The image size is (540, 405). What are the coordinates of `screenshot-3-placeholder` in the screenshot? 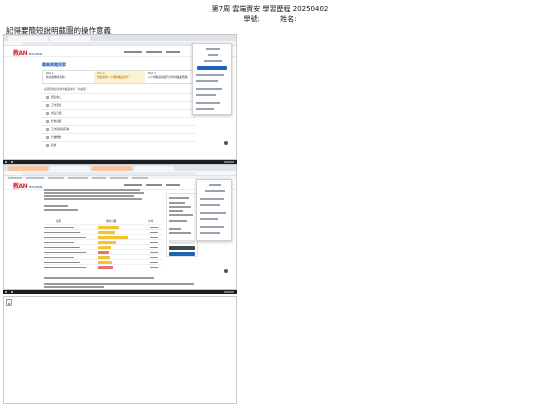 It's located at (120, 350).